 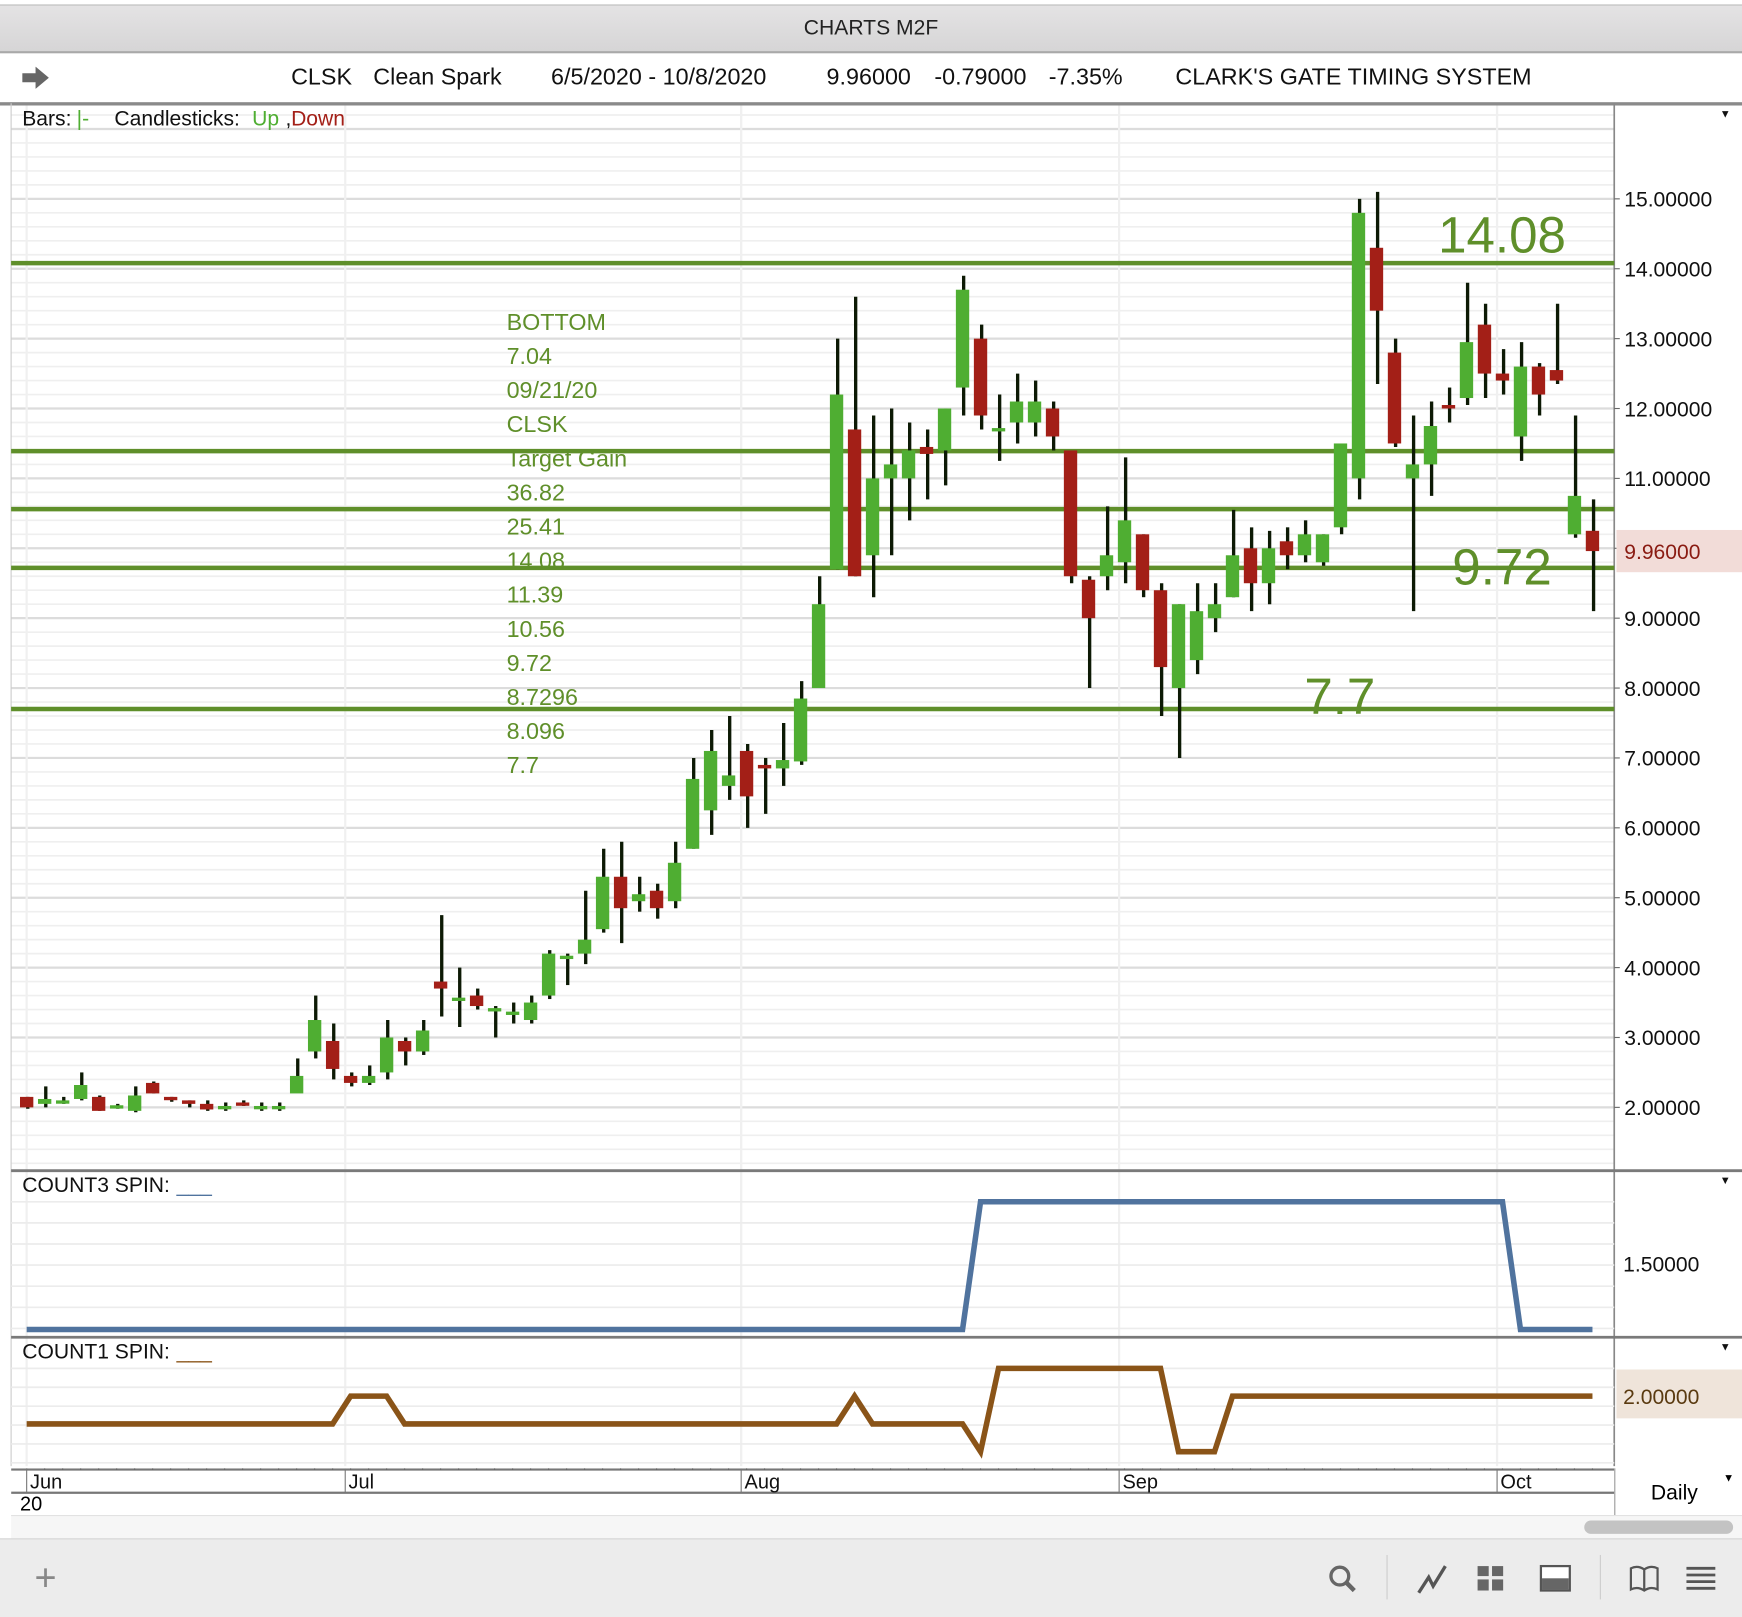 What do you see at coordinates (46, 1482) in the screenshot?
I see `x-tick-label: Jun` at bounding box center [46, 1482].